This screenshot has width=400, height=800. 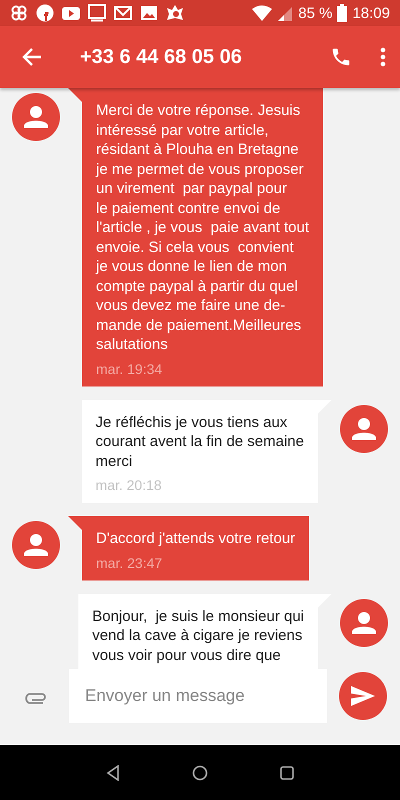 What do you see at coordinates (200, 772) in the screenshot?
I see `home-icon` at bounding box center [200, 772].